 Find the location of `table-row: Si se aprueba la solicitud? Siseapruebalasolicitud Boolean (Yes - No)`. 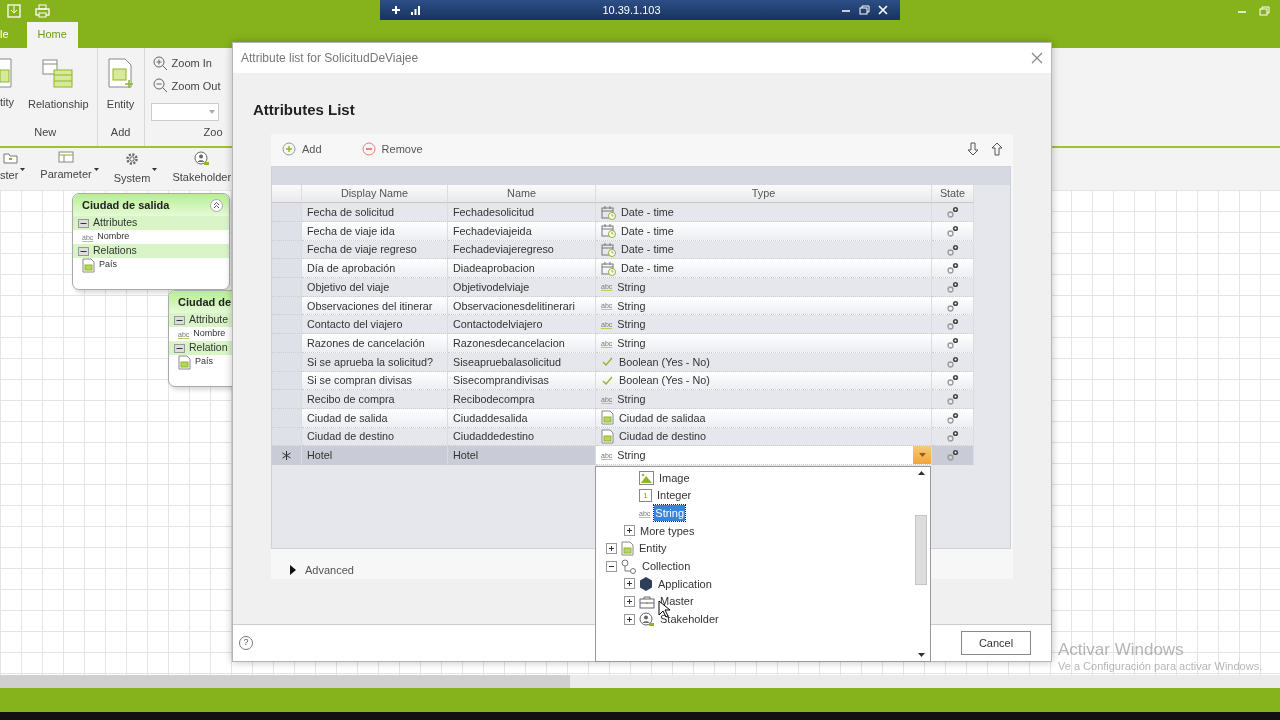

table-row: Si se aprueba la solicitud? Siseapruebalasolicitud Boolean (Yes - No) is located at coordinates (623, 362).